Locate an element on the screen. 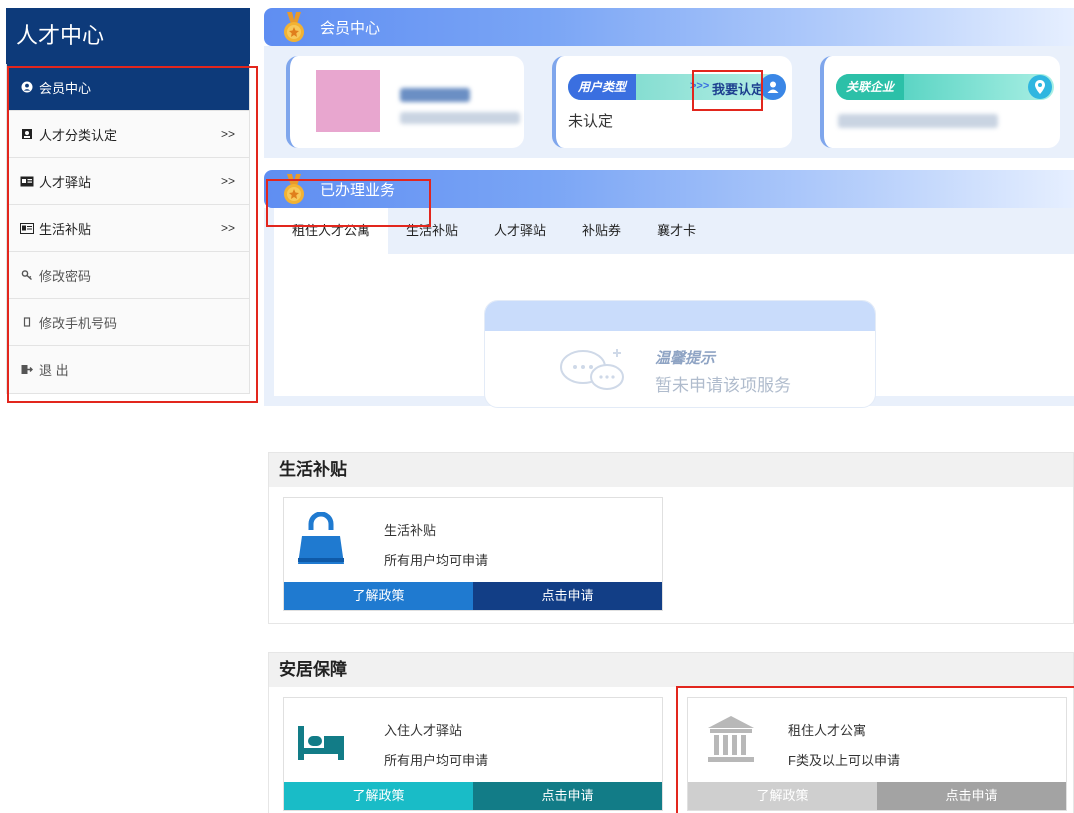  tab-talent-station: 人才驿站 is located at coordinates (520, 231).